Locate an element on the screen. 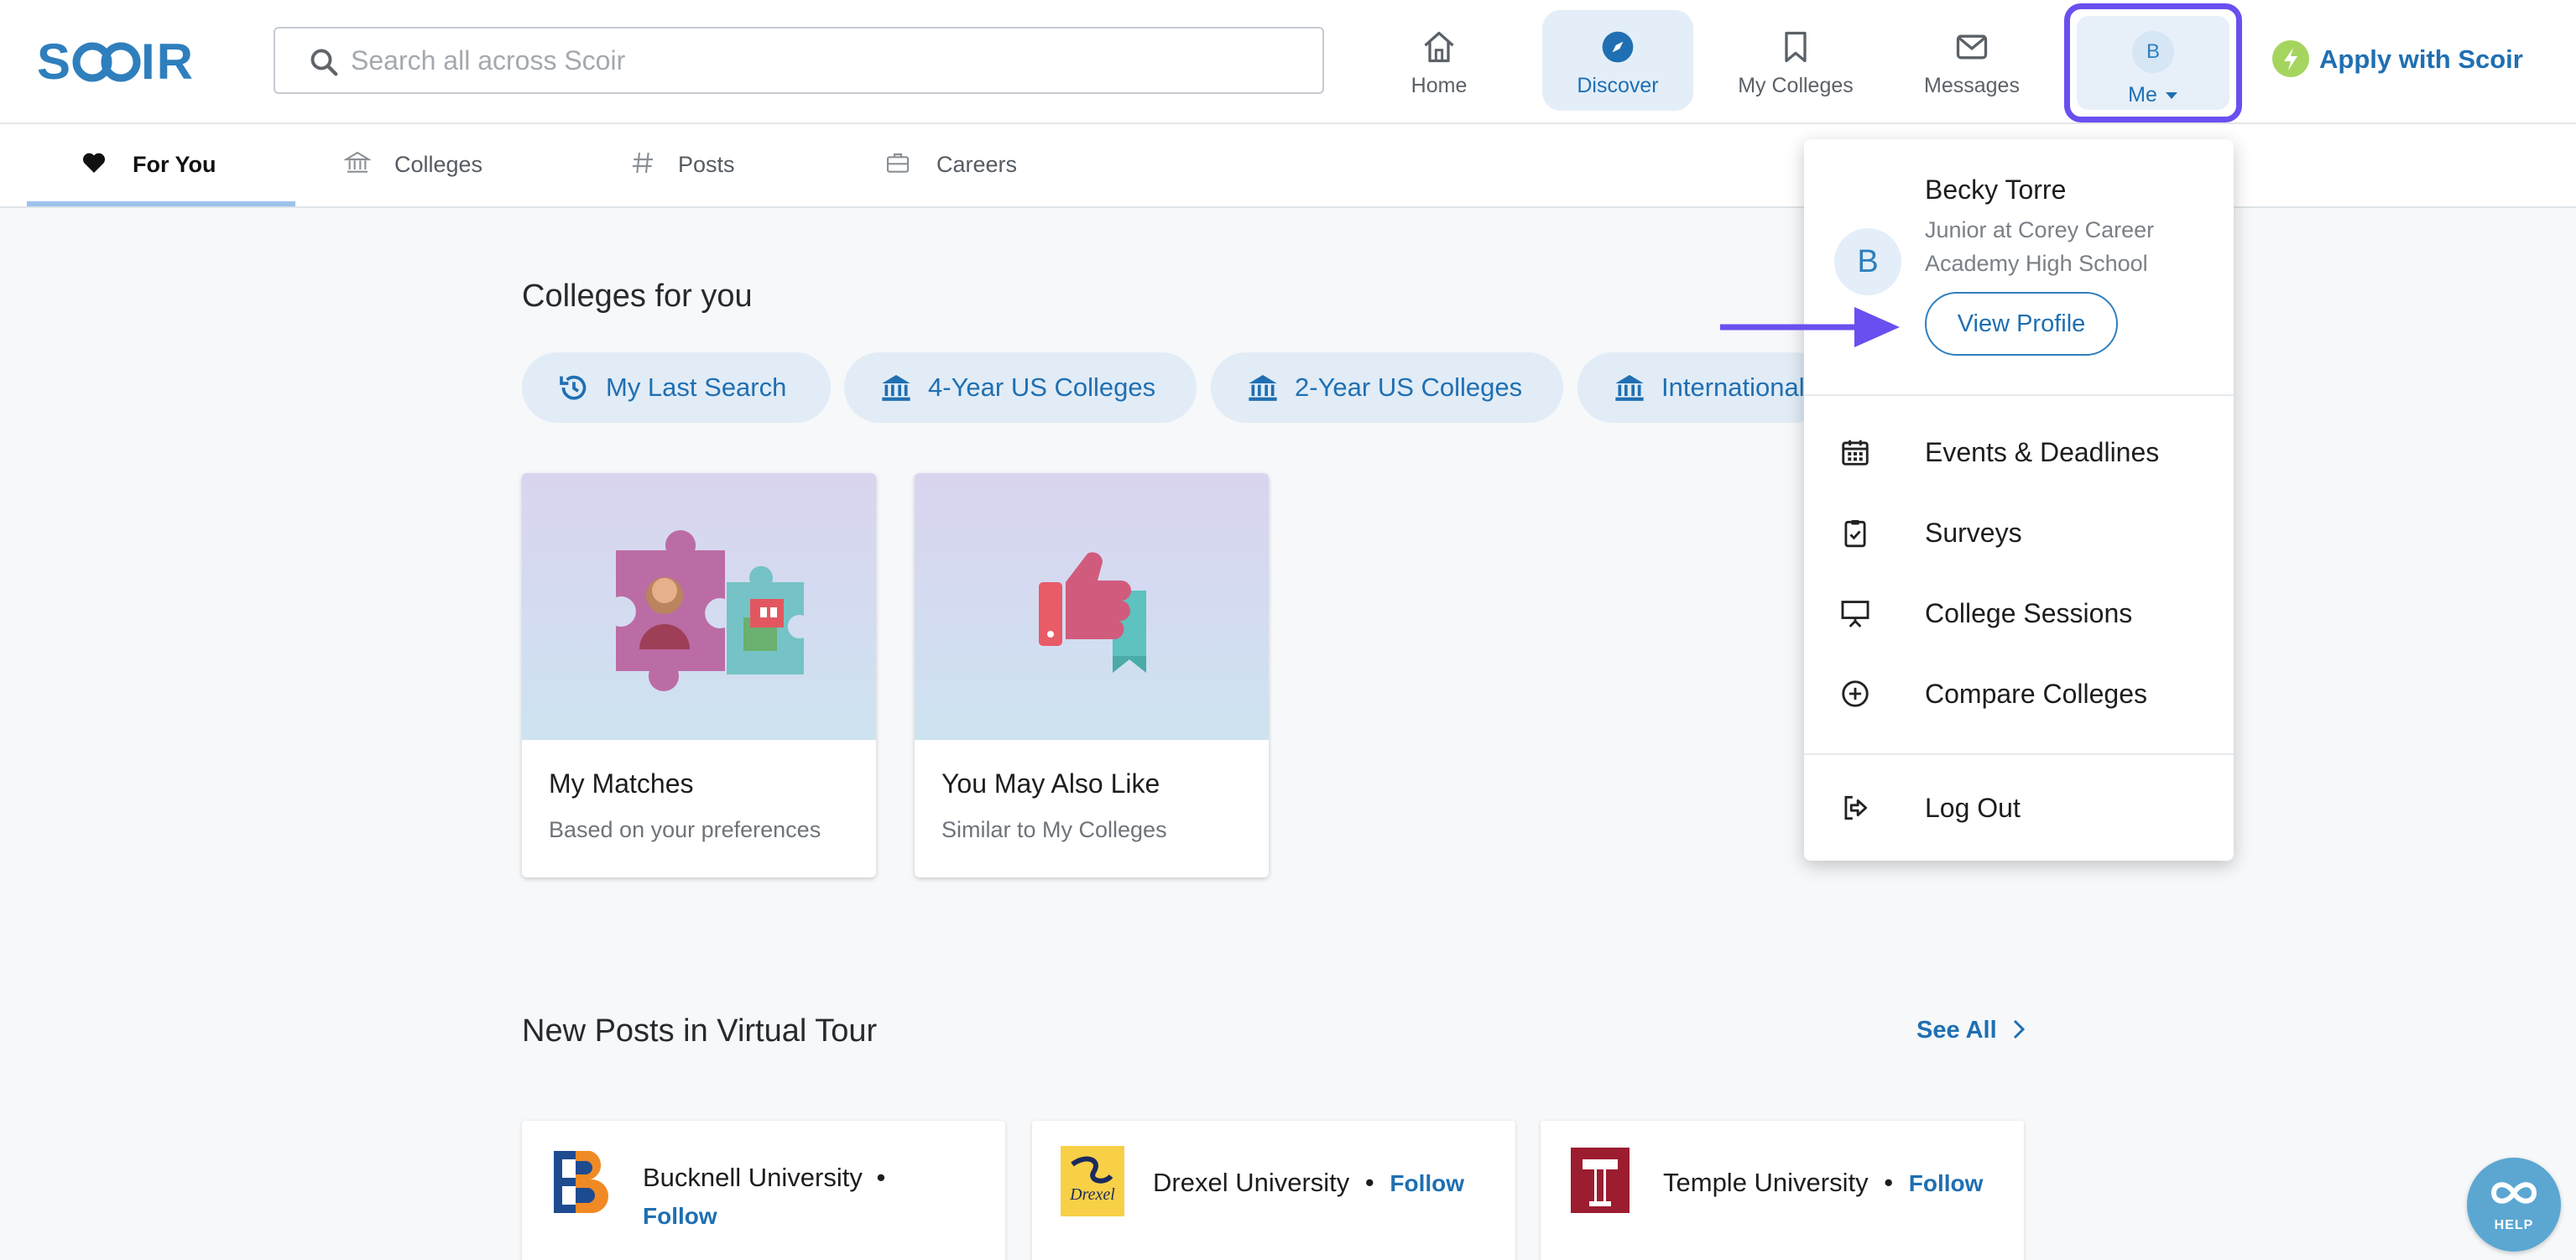 The image size is (2576, 1260). home-icon is located at coordinates (1439, 47).